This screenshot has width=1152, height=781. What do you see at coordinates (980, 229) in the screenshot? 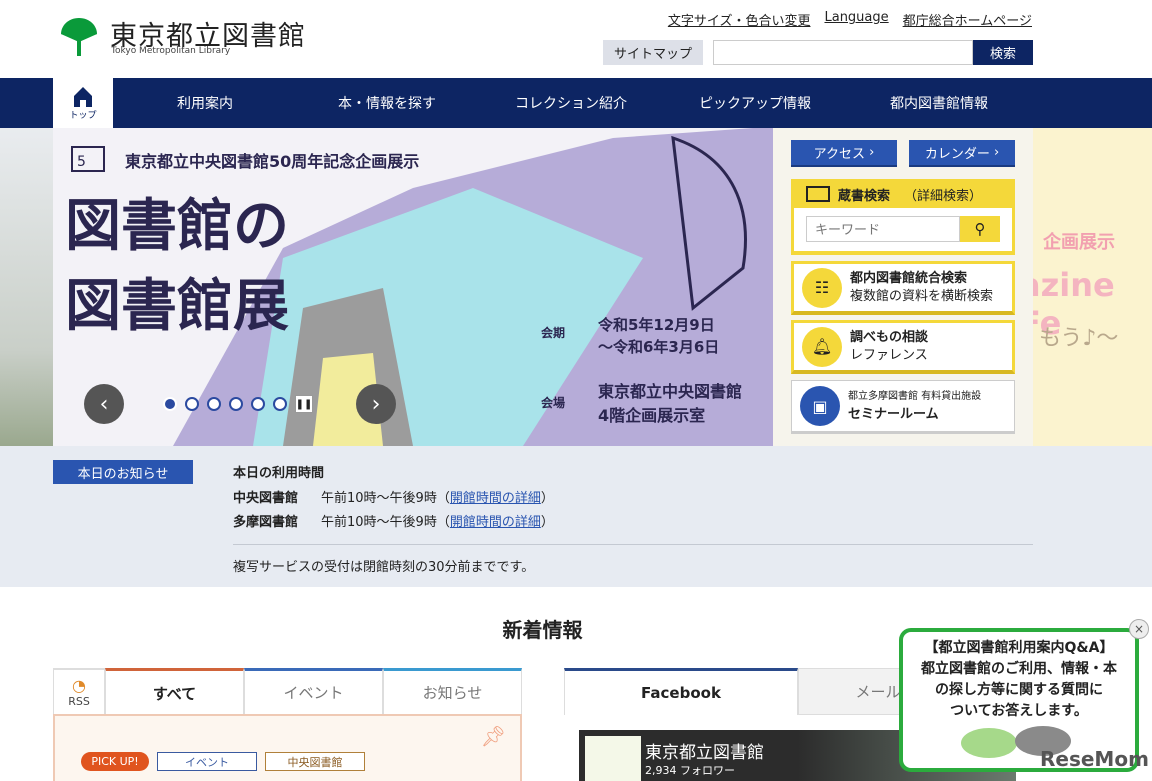
I see `keyword-search-button: ⚲` at bounding box center [980, 229].